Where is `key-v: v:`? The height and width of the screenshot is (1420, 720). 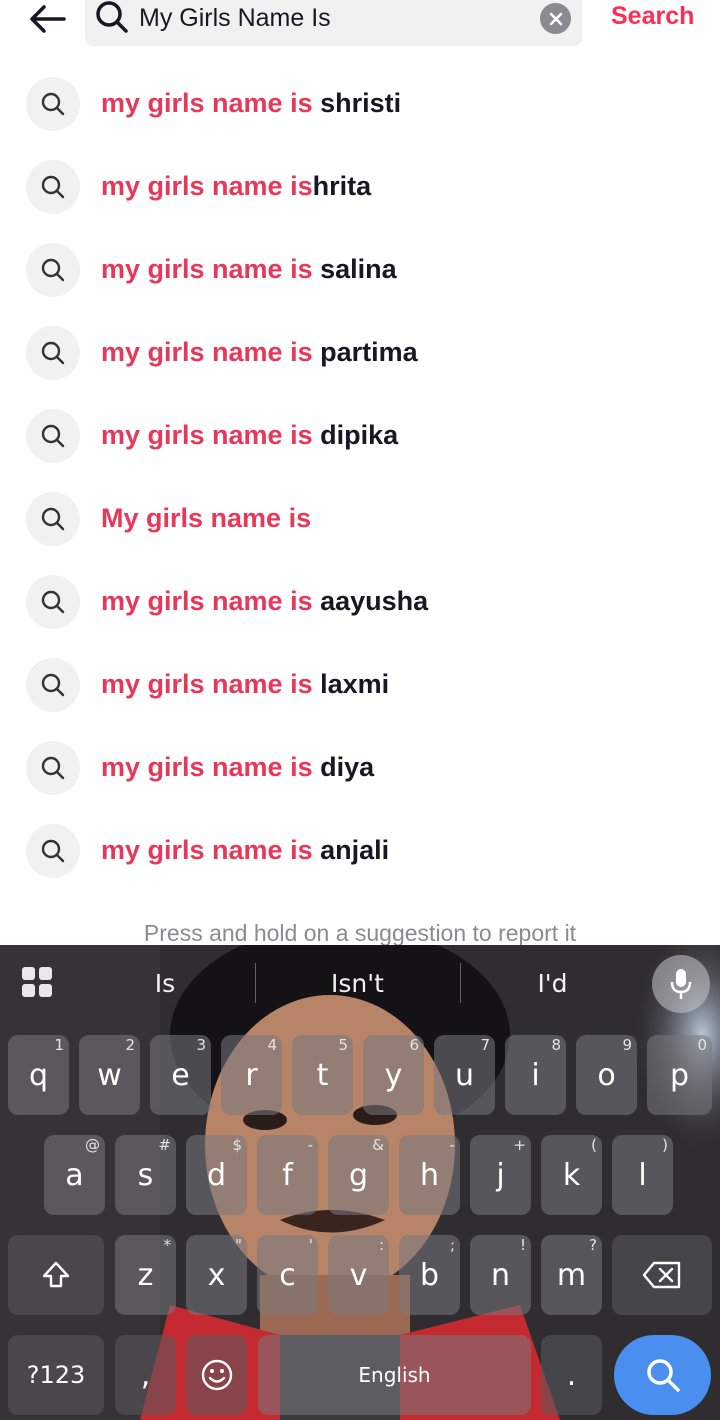
key-v: v: is located at coordinates (358, 1275).